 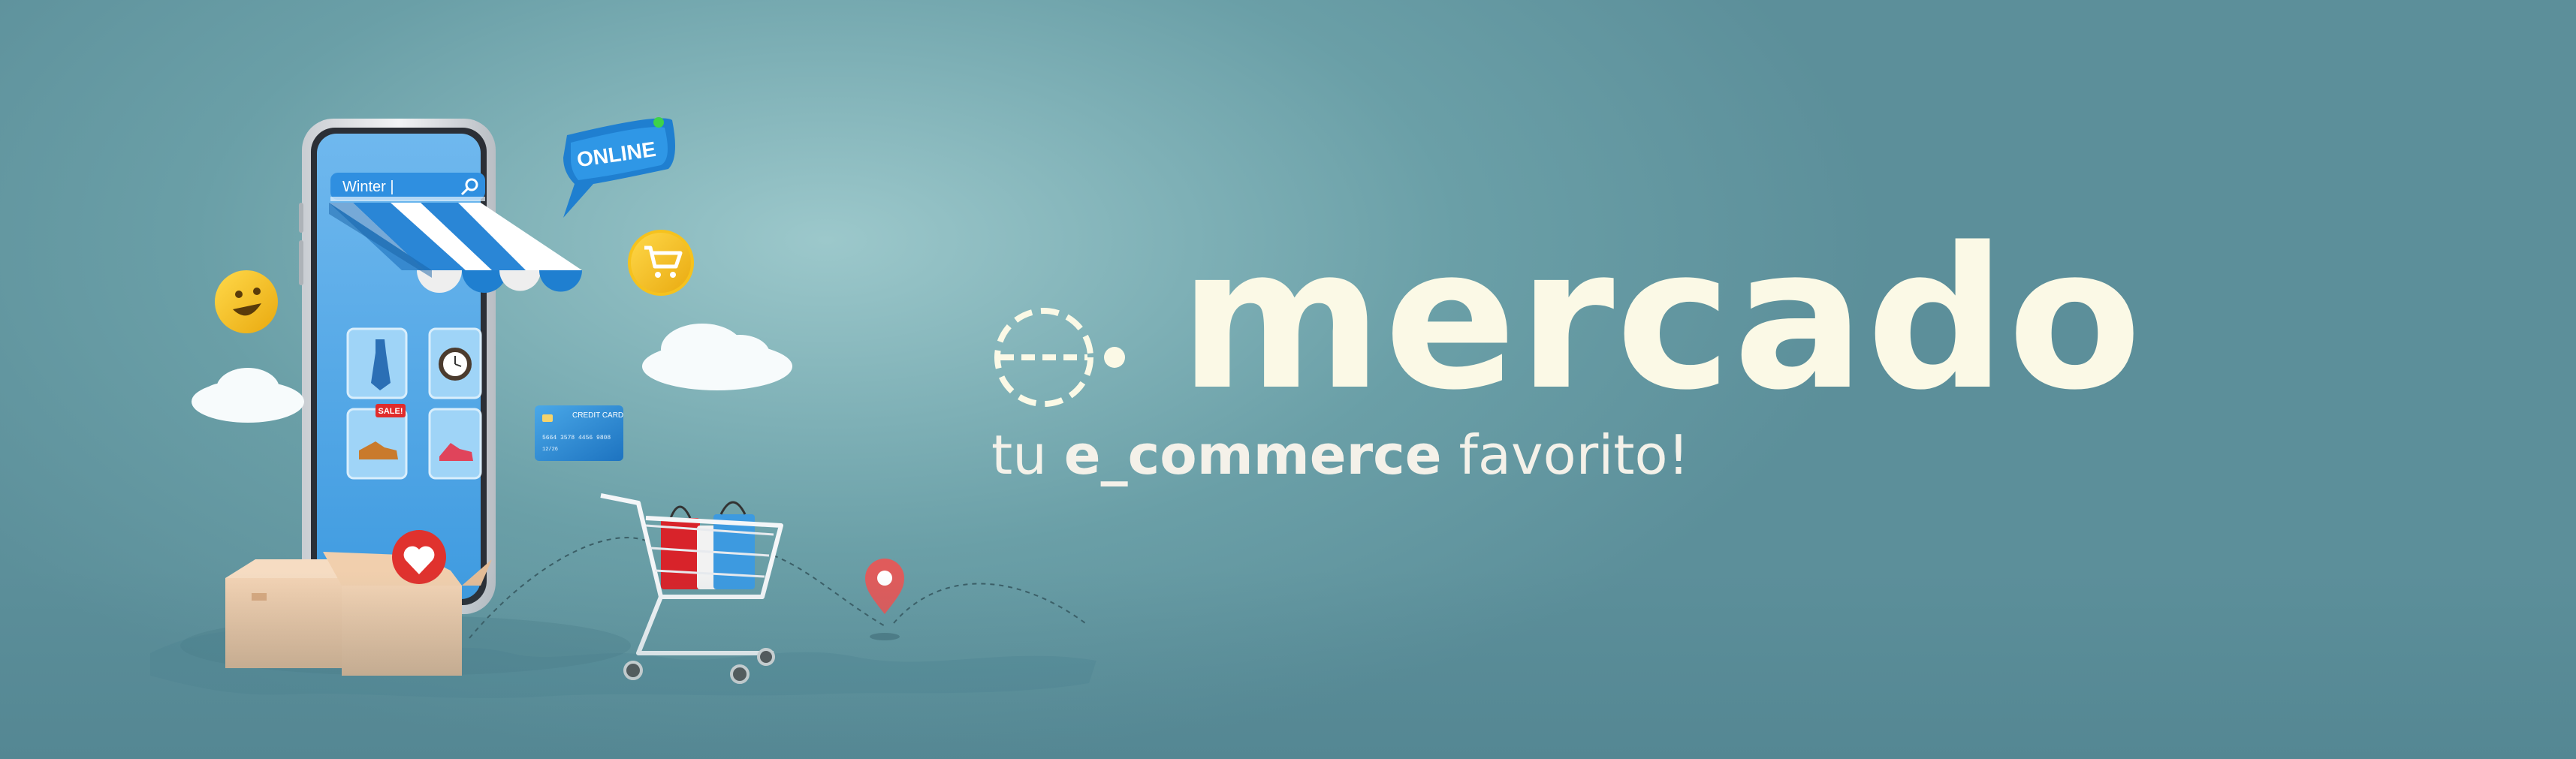 What do you see at coordinates (1027, 455) in the screenshot?
I see `tagline-prefix: tu` at bounding box center [1027, 455].